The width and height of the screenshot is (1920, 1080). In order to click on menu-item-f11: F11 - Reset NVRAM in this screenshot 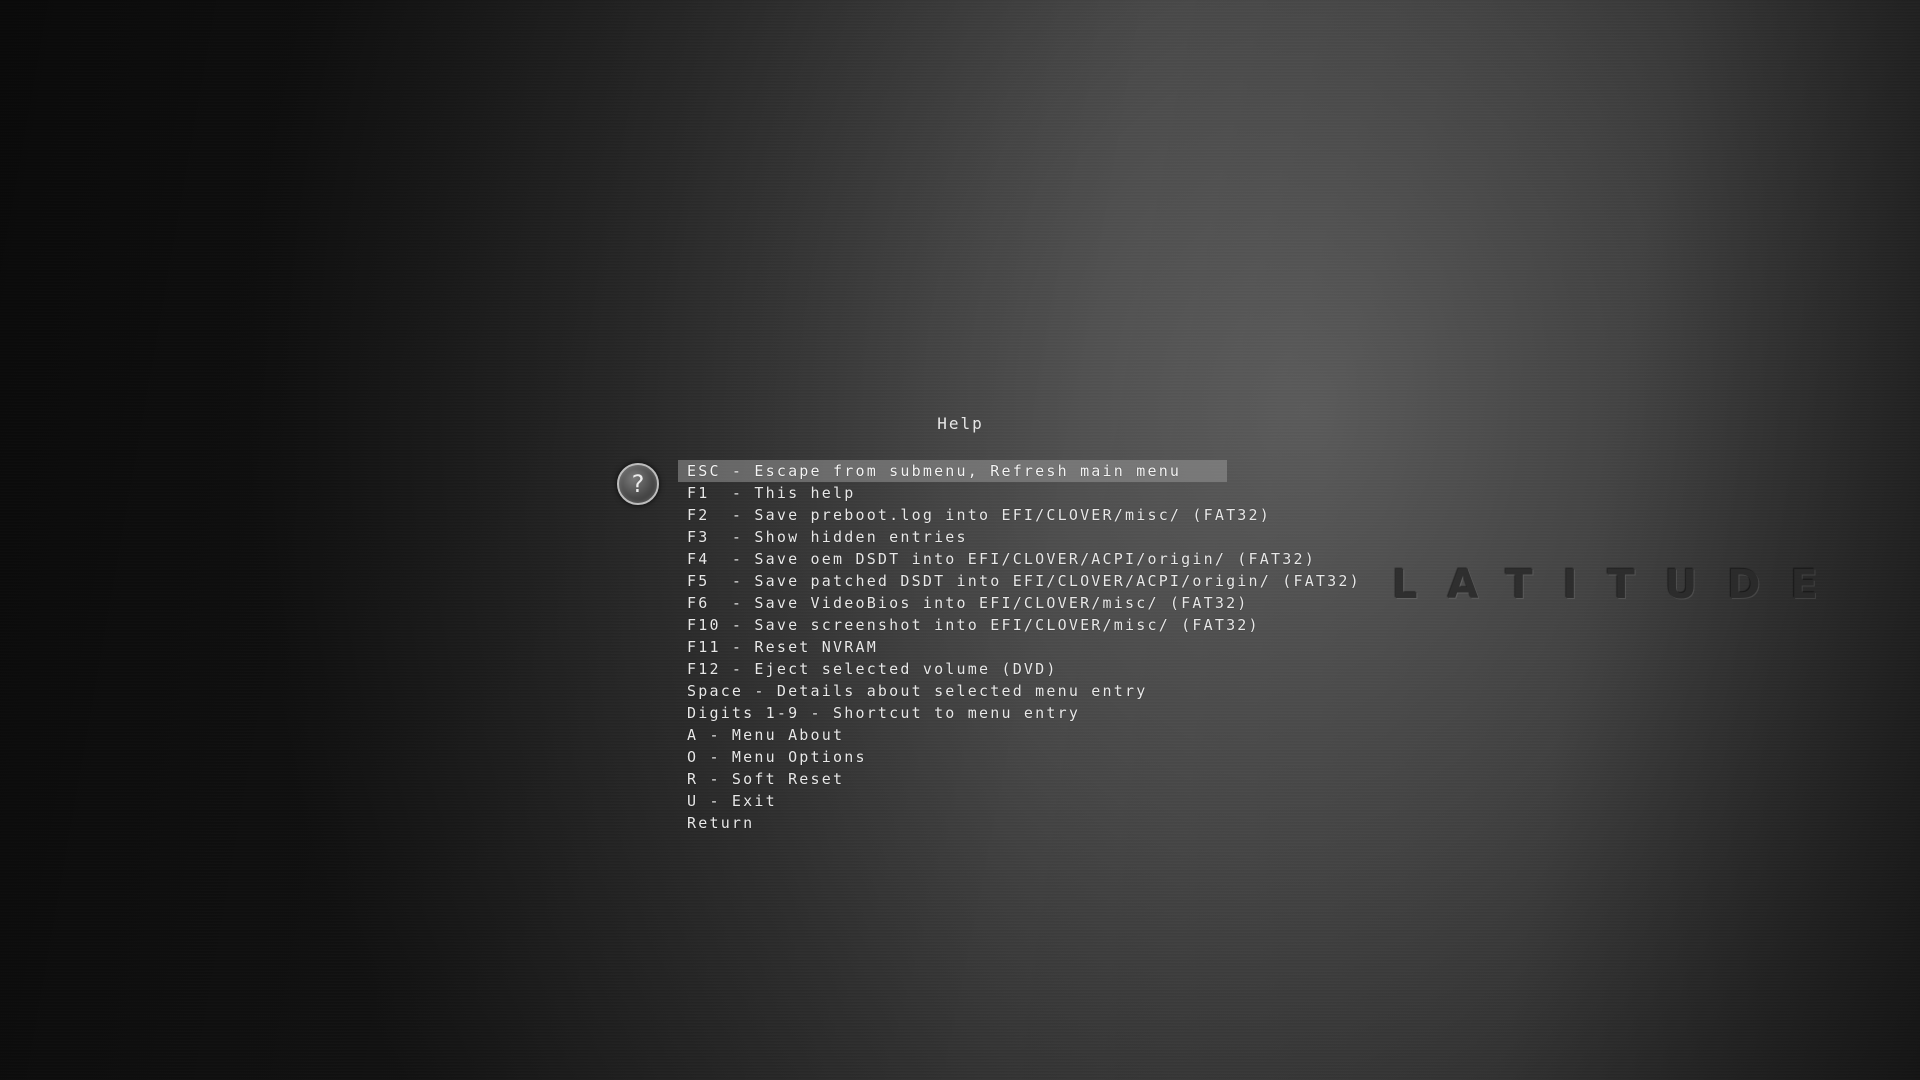, I will do `click(1019, 647)`.